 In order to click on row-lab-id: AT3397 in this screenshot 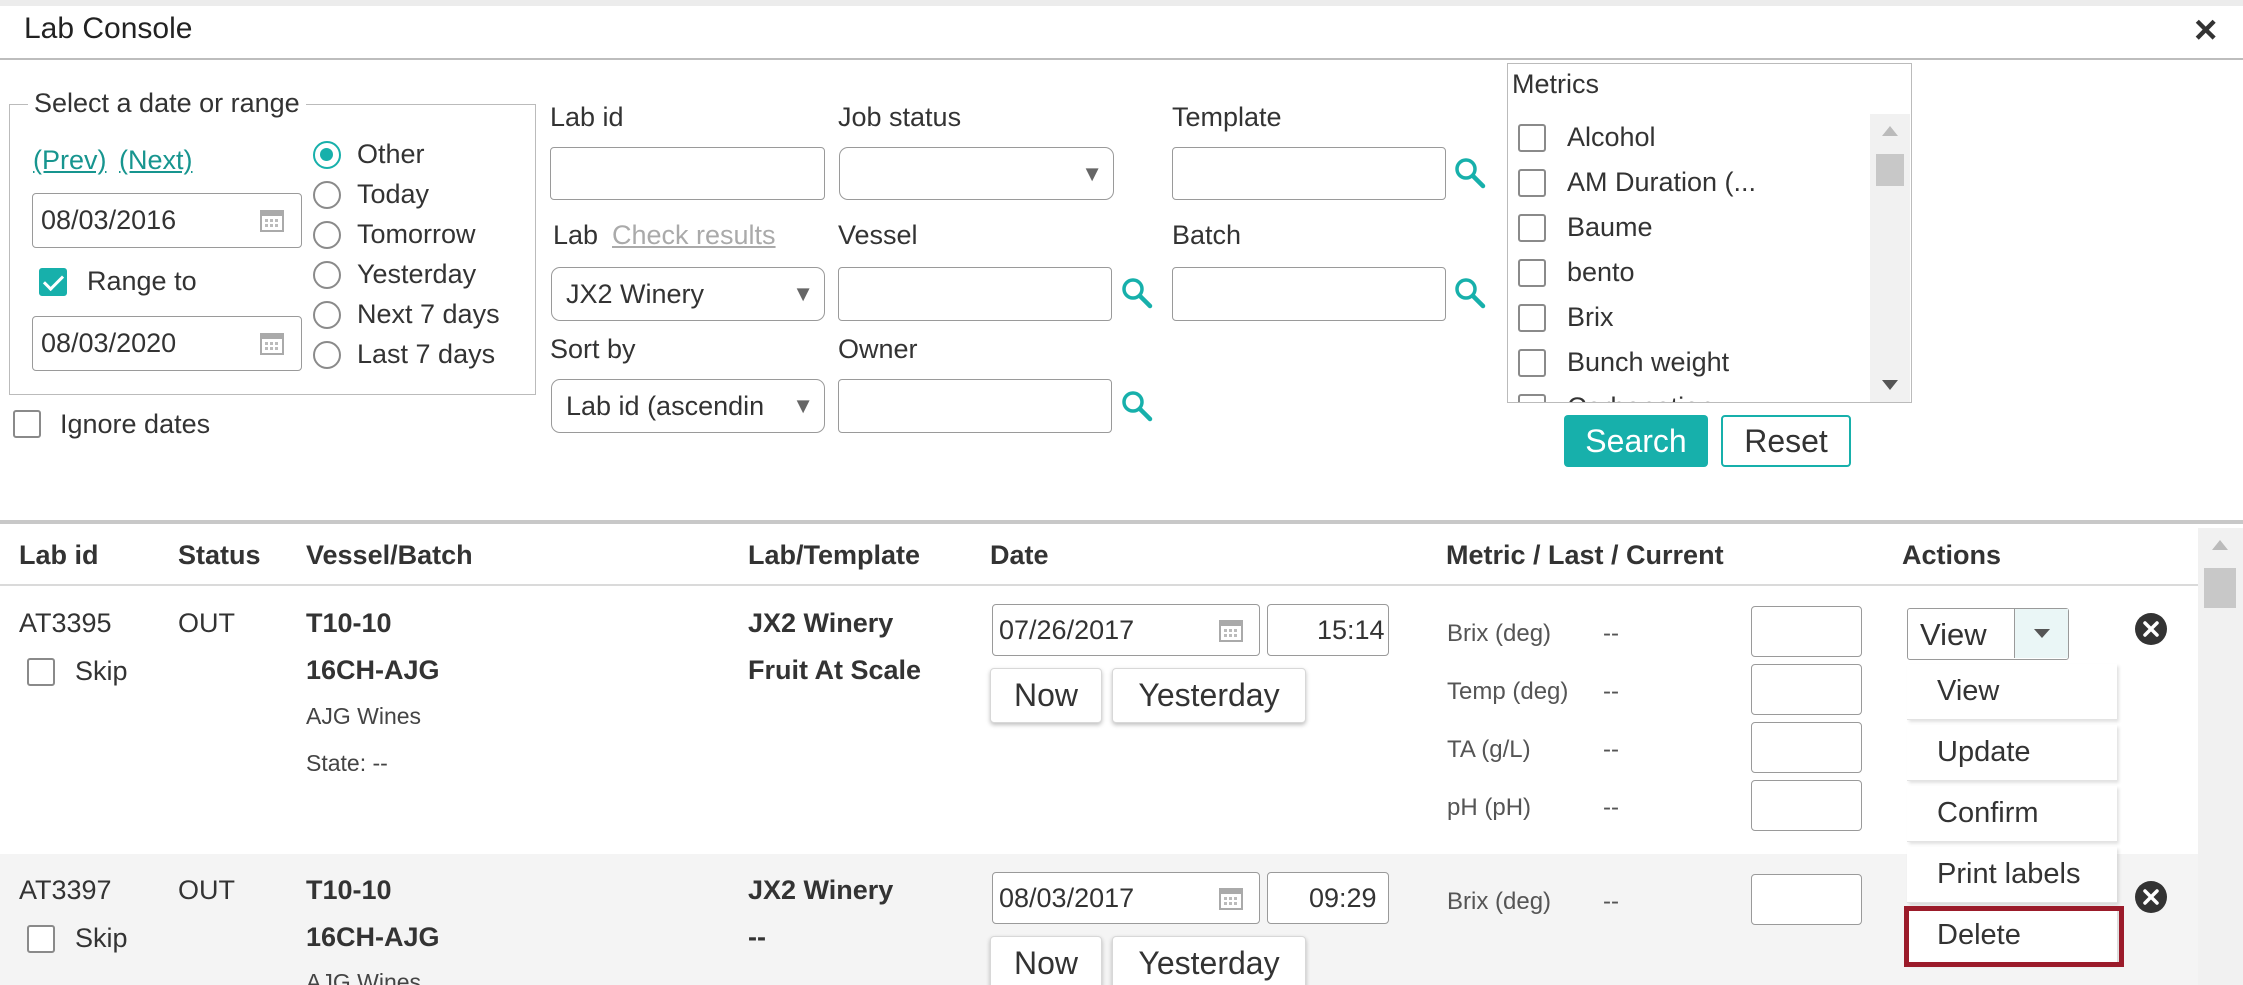, I will do `click(65, 890)`.